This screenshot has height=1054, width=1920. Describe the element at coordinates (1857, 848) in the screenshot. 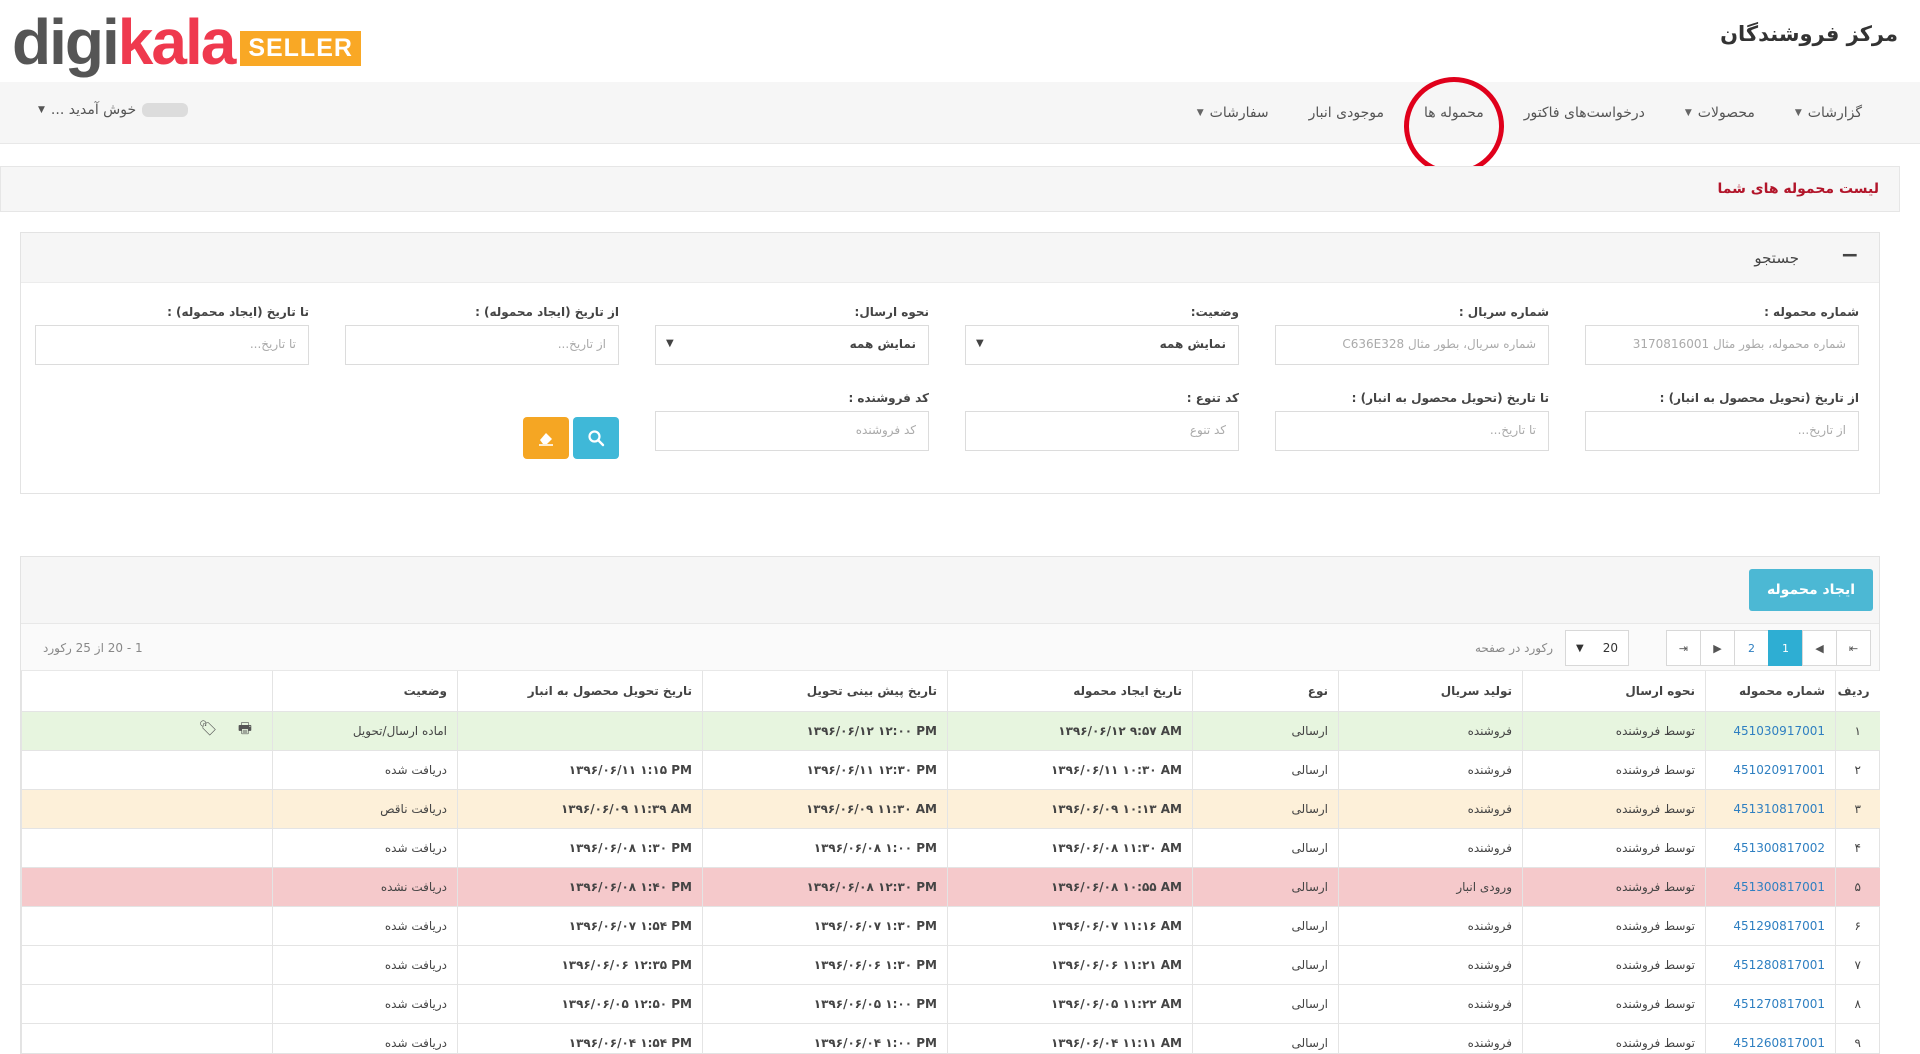

I see `row-index: ۴` at that location.